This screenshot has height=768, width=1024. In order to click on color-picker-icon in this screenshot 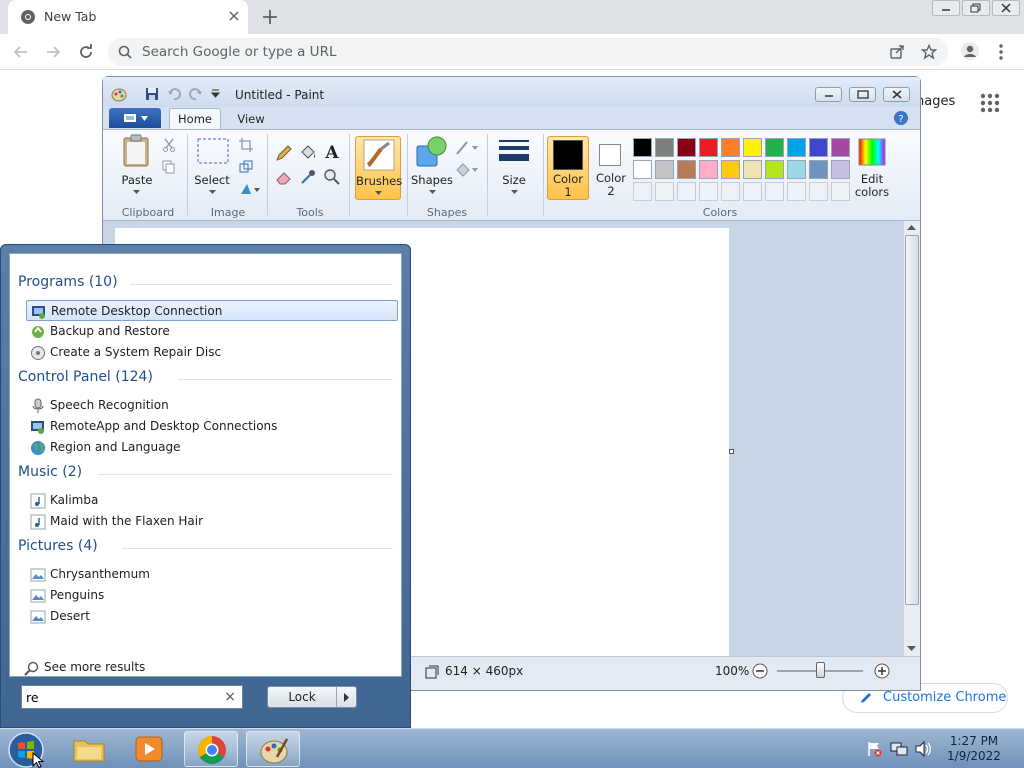, I will do `click(308, 177)`.